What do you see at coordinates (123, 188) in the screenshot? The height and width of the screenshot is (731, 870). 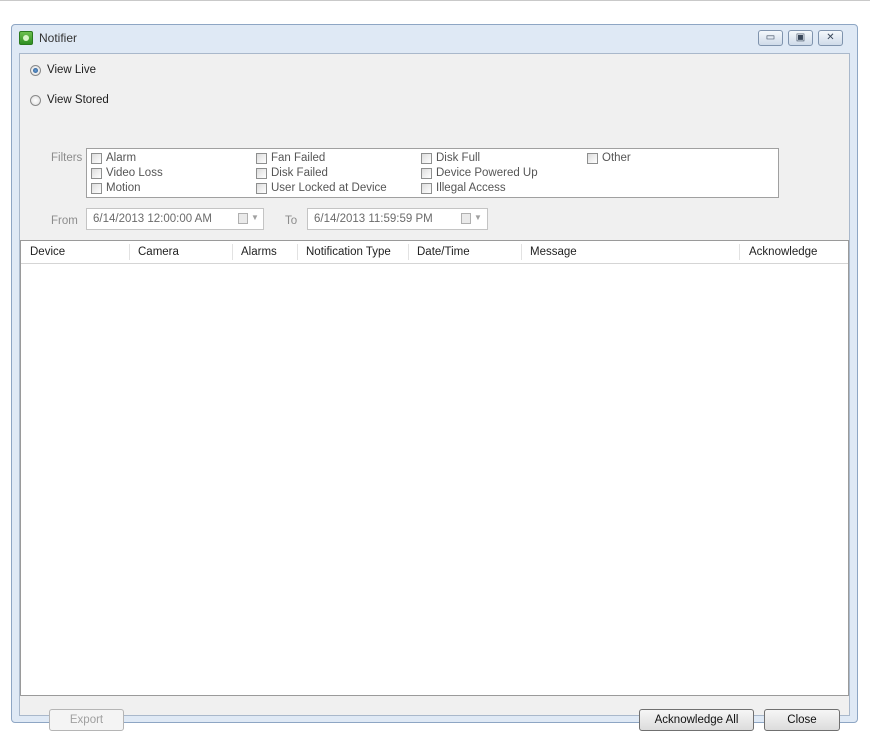 I see `filter-label: Motion` at bounding box center [123, 188].